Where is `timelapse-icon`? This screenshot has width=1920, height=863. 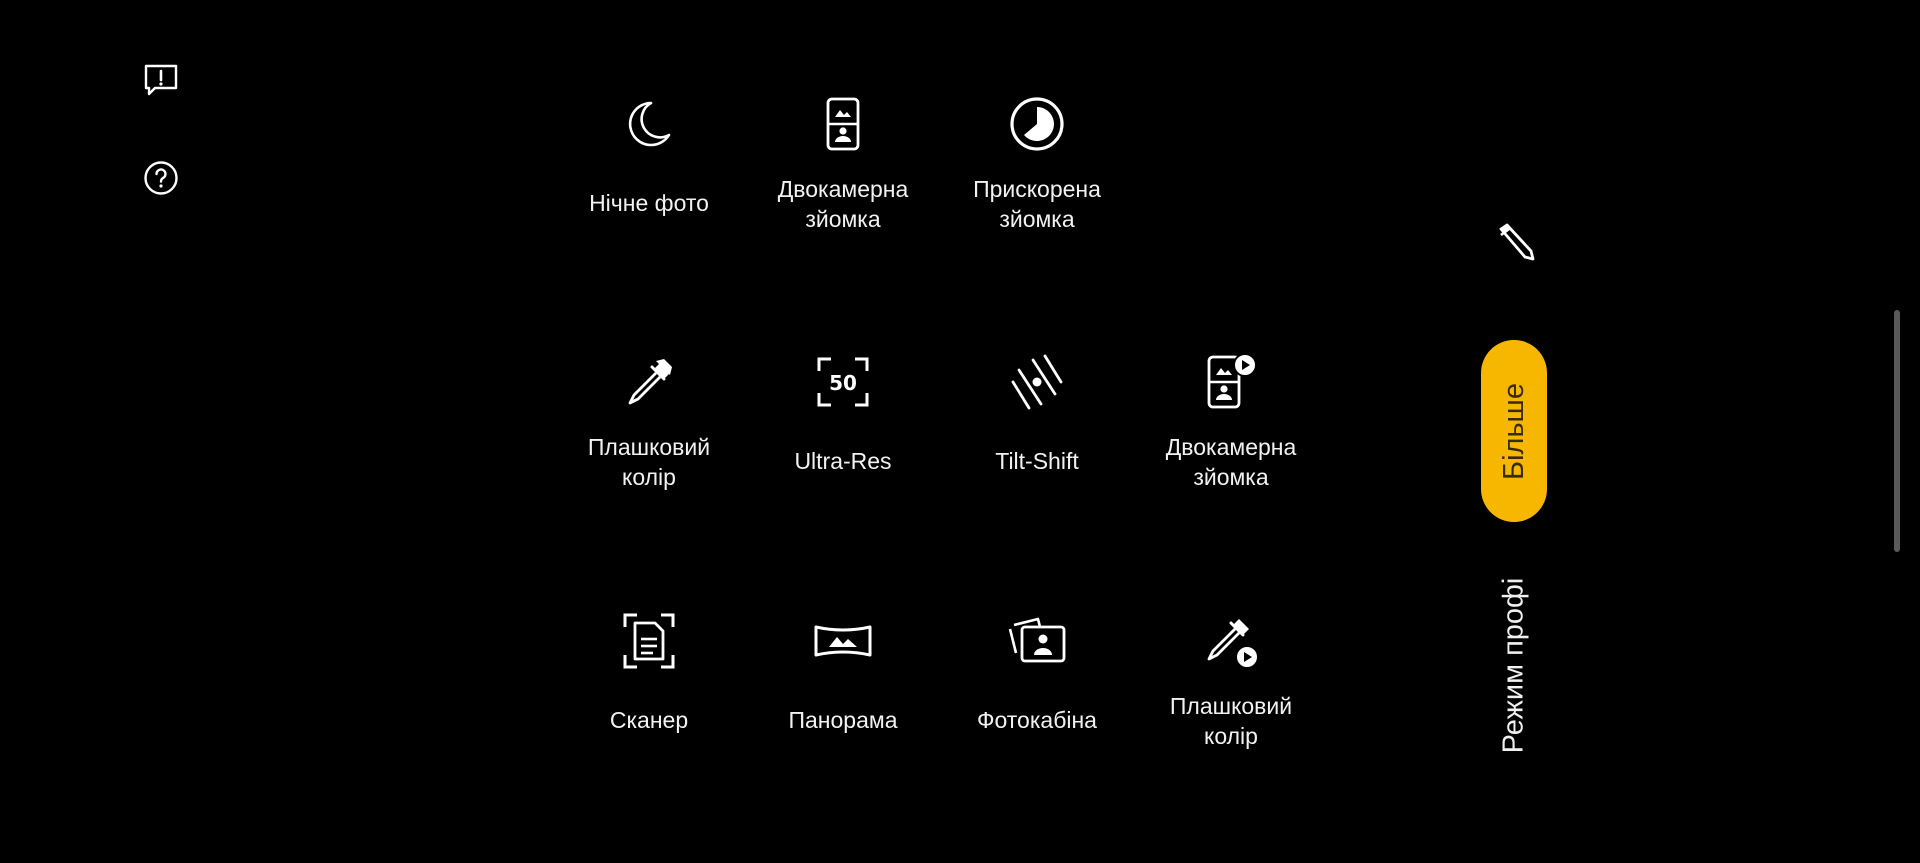
timelapse-icon is located at coordinates (1037, 124).